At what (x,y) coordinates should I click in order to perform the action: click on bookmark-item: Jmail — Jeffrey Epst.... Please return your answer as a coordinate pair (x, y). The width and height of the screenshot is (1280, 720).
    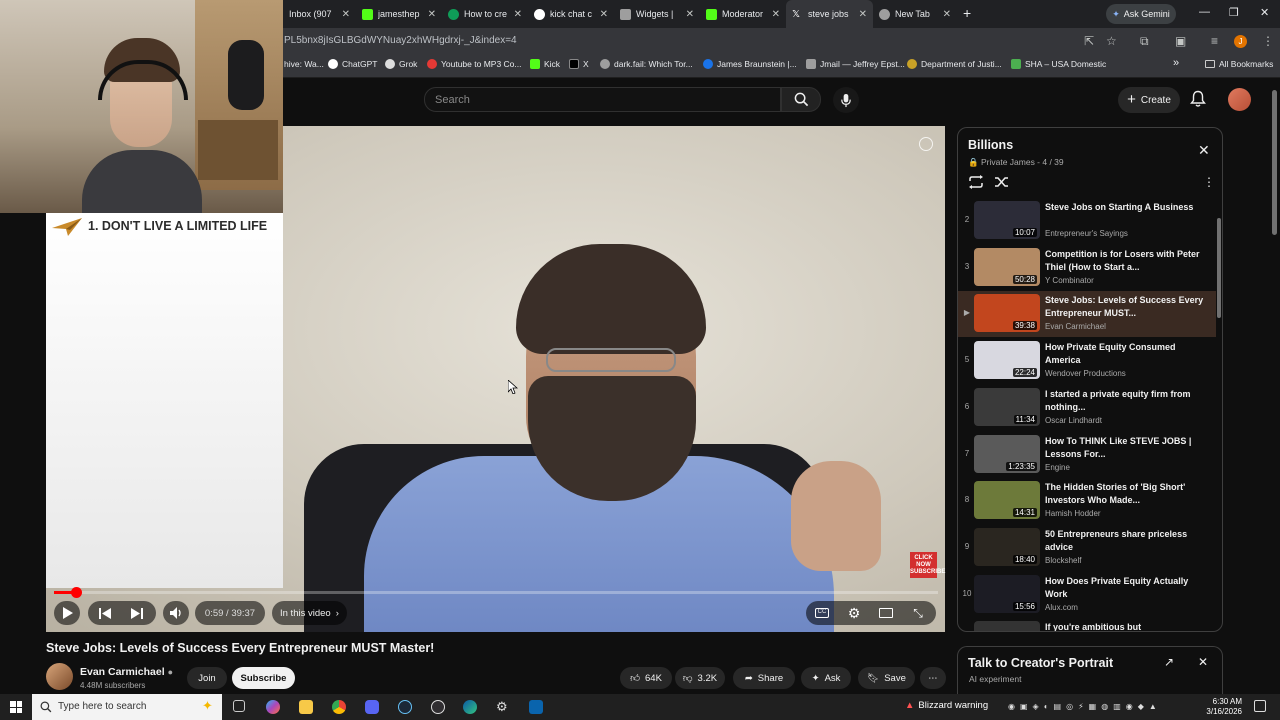
    Looking at the image, I should click on (855, 64).